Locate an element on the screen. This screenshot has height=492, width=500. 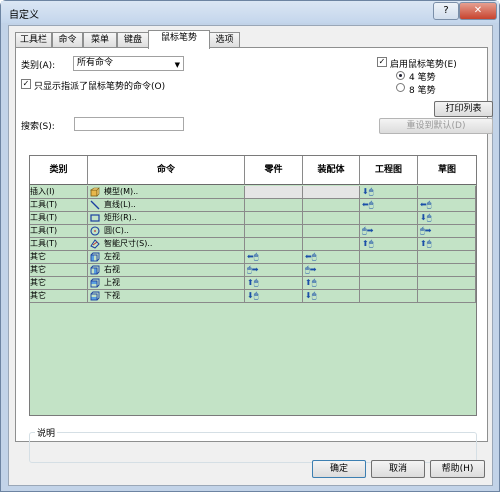
assembly-cell: ⬅🖱 is located at coordinates (331, 257).